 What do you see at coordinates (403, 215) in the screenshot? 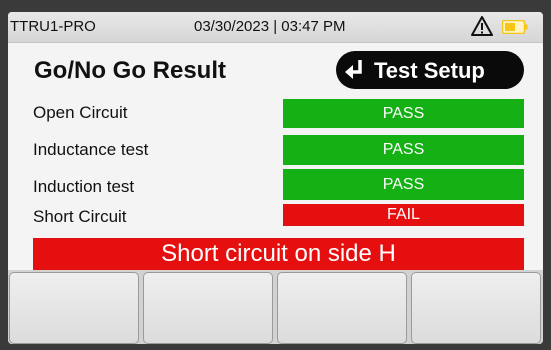
I see `result-badge-short-circuit: FAIL` at bounding box center [403, 215].